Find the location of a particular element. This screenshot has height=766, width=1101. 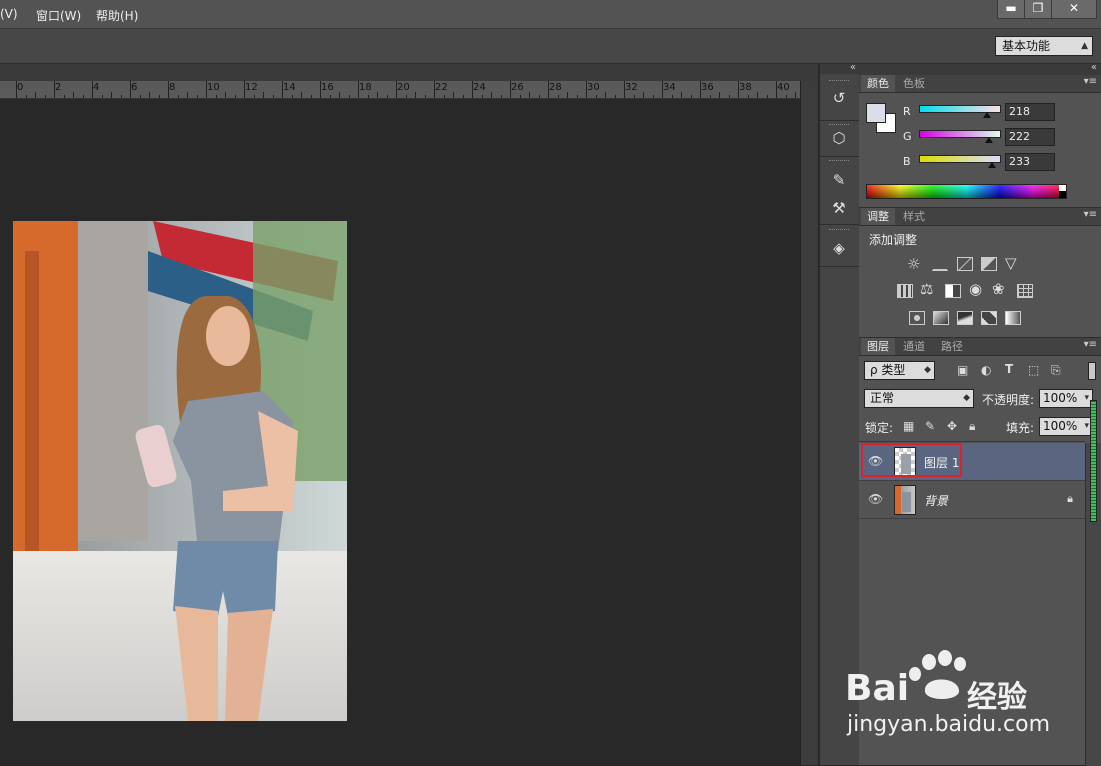

filter-adjustment-icon: ◐ is located at coordinates (986, 370).